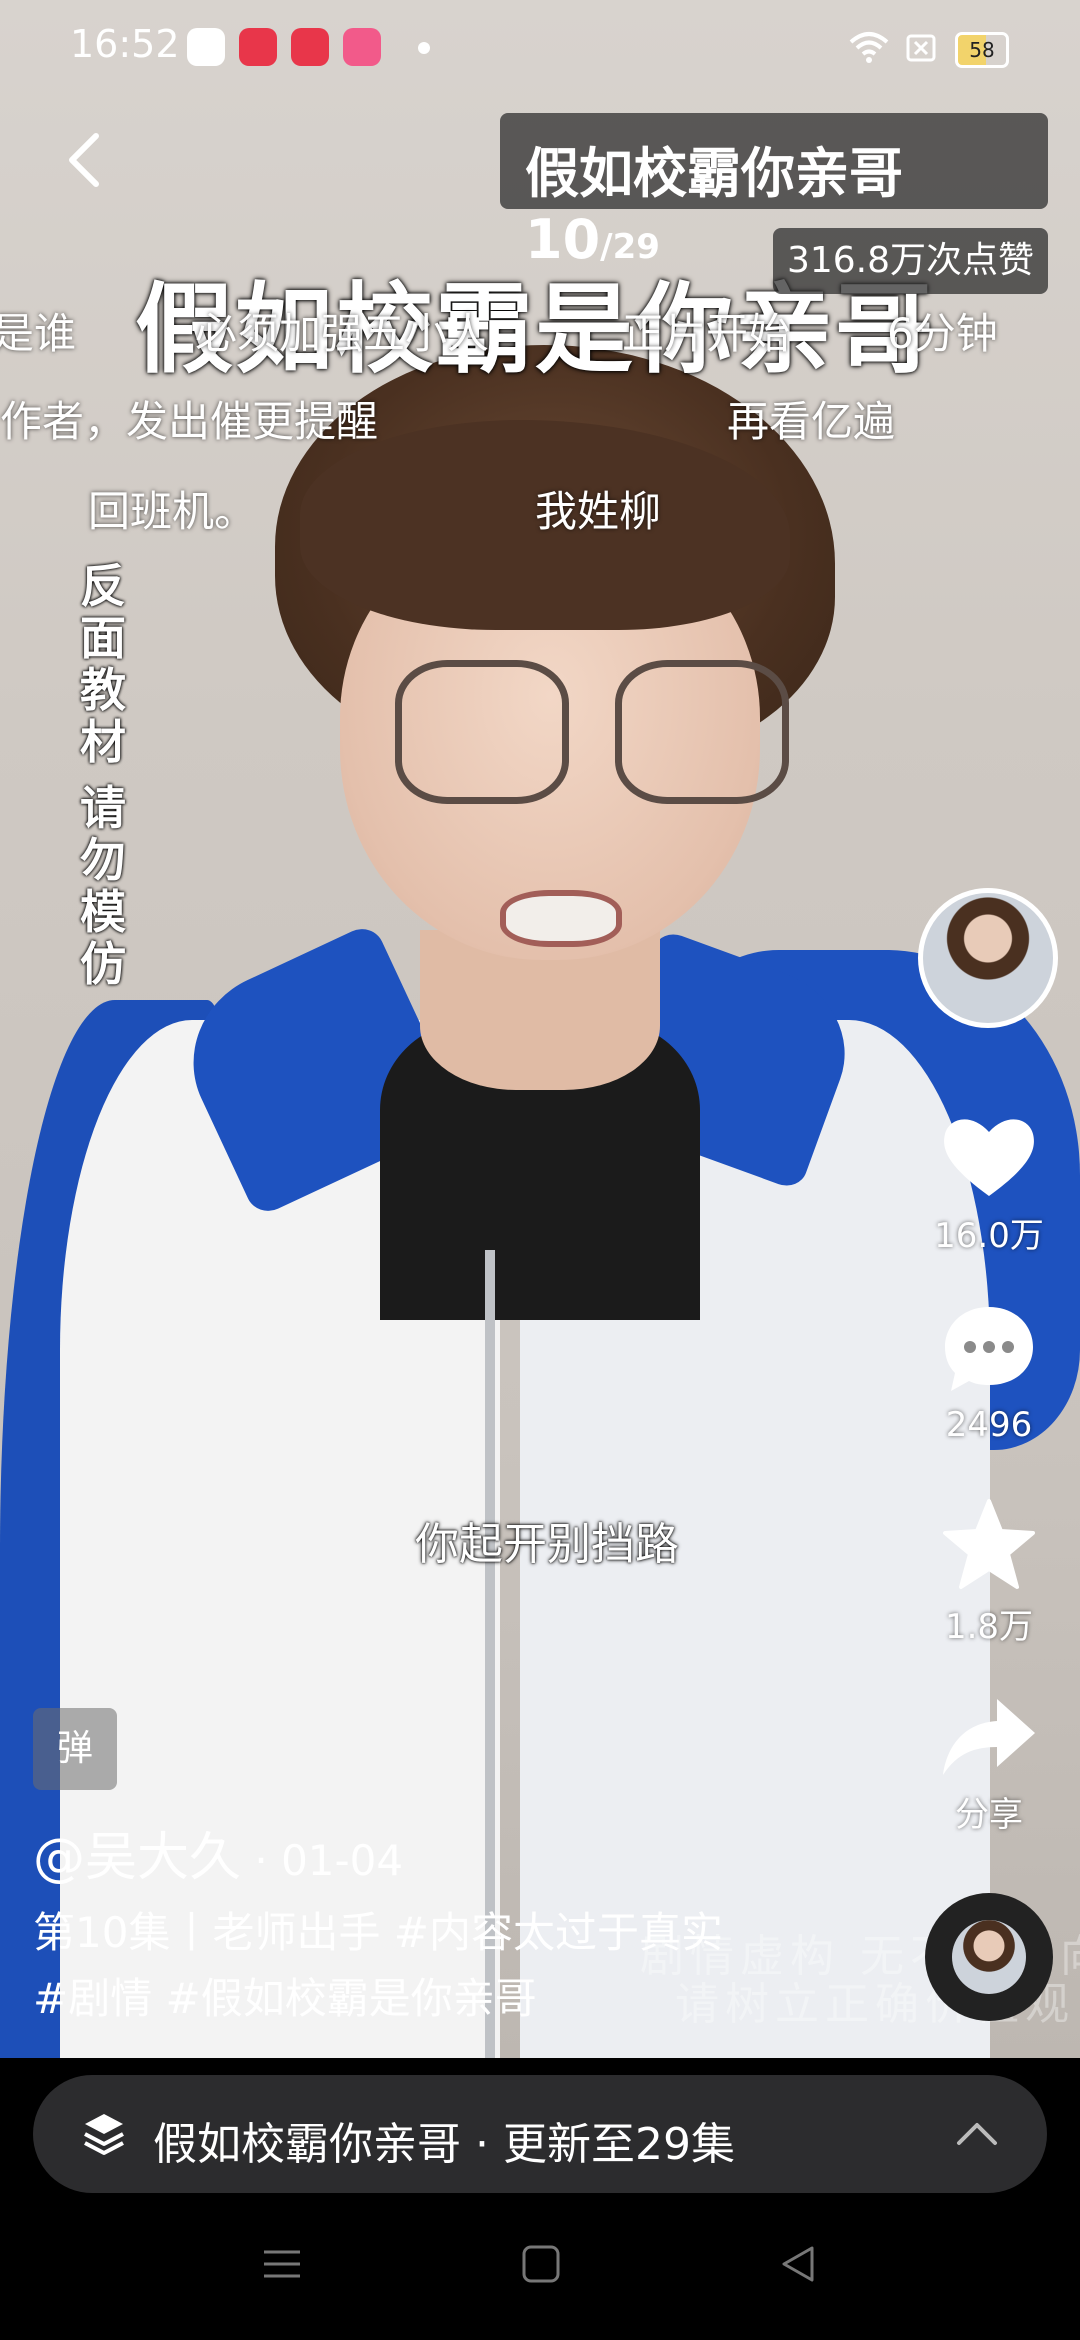  What do you see at coordinates (630, 247) in the screenshot?
I see `episode-total: /29` at bounding box center [630, 247].